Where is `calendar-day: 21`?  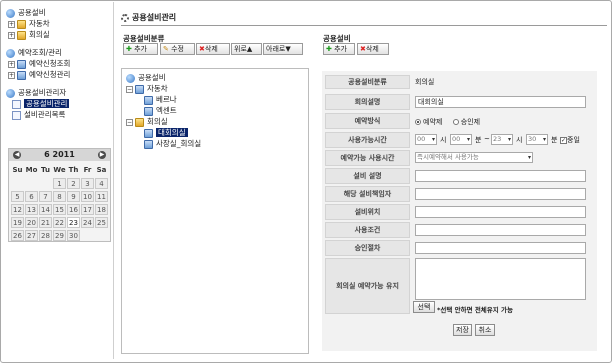
calendar-day: 21 is located at coordinates (45, 222).